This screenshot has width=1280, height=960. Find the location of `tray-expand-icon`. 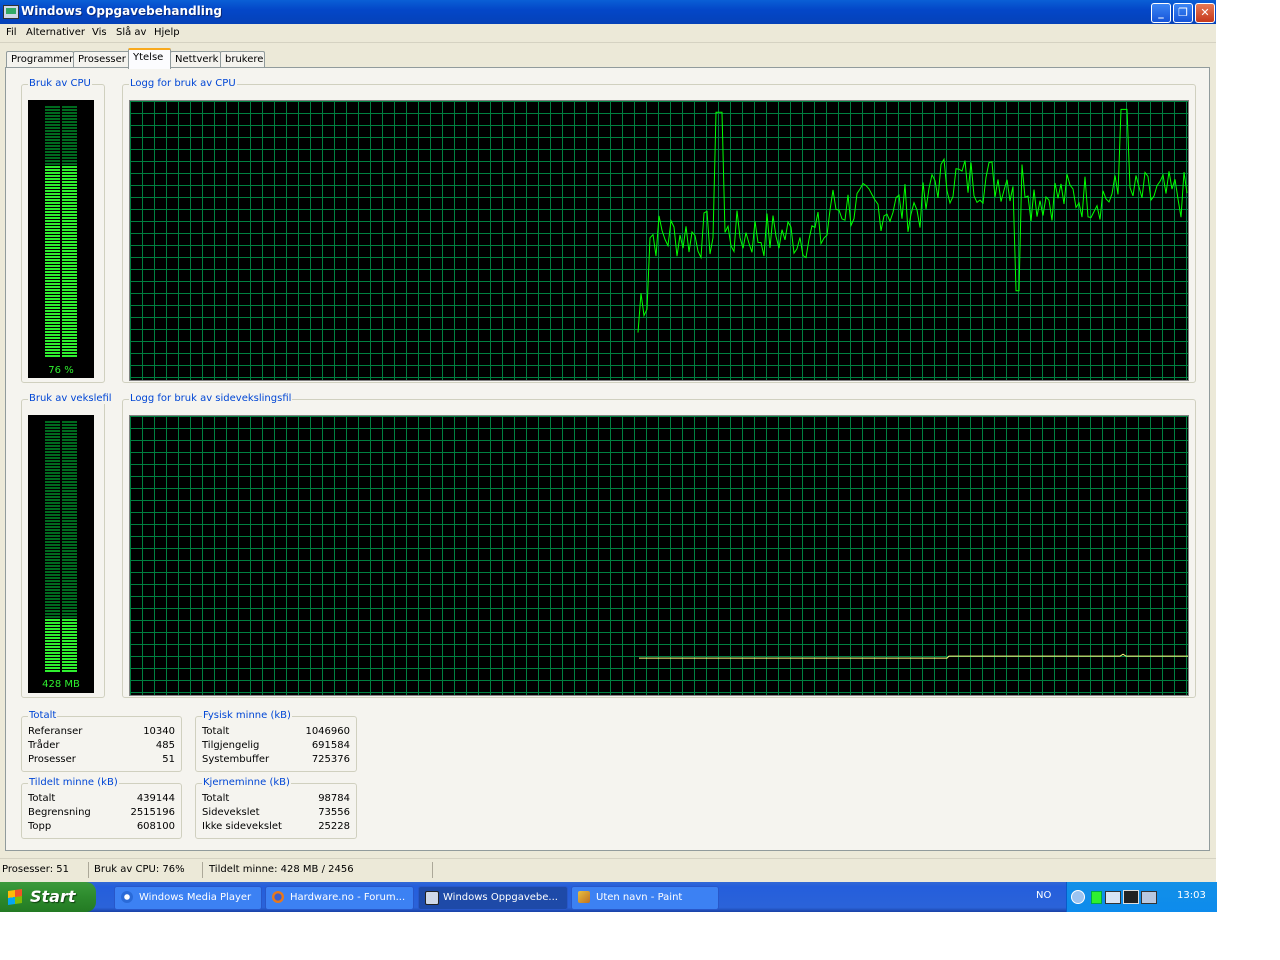

tray-expand-icon is located at coordinates (1078, 897).